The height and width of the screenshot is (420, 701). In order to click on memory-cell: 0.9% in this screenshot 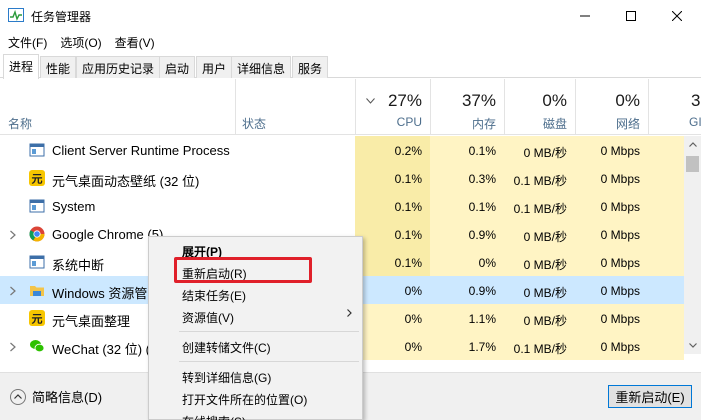, I will do `click(467, 234)`.